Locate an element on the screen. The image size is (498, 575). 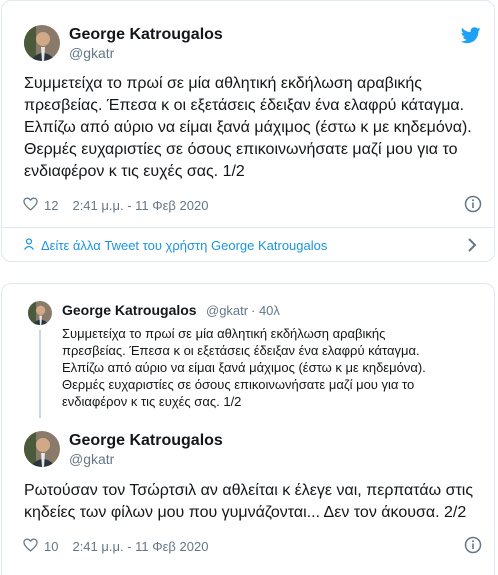
like-count: 10 is located at coordinates (51, 546).